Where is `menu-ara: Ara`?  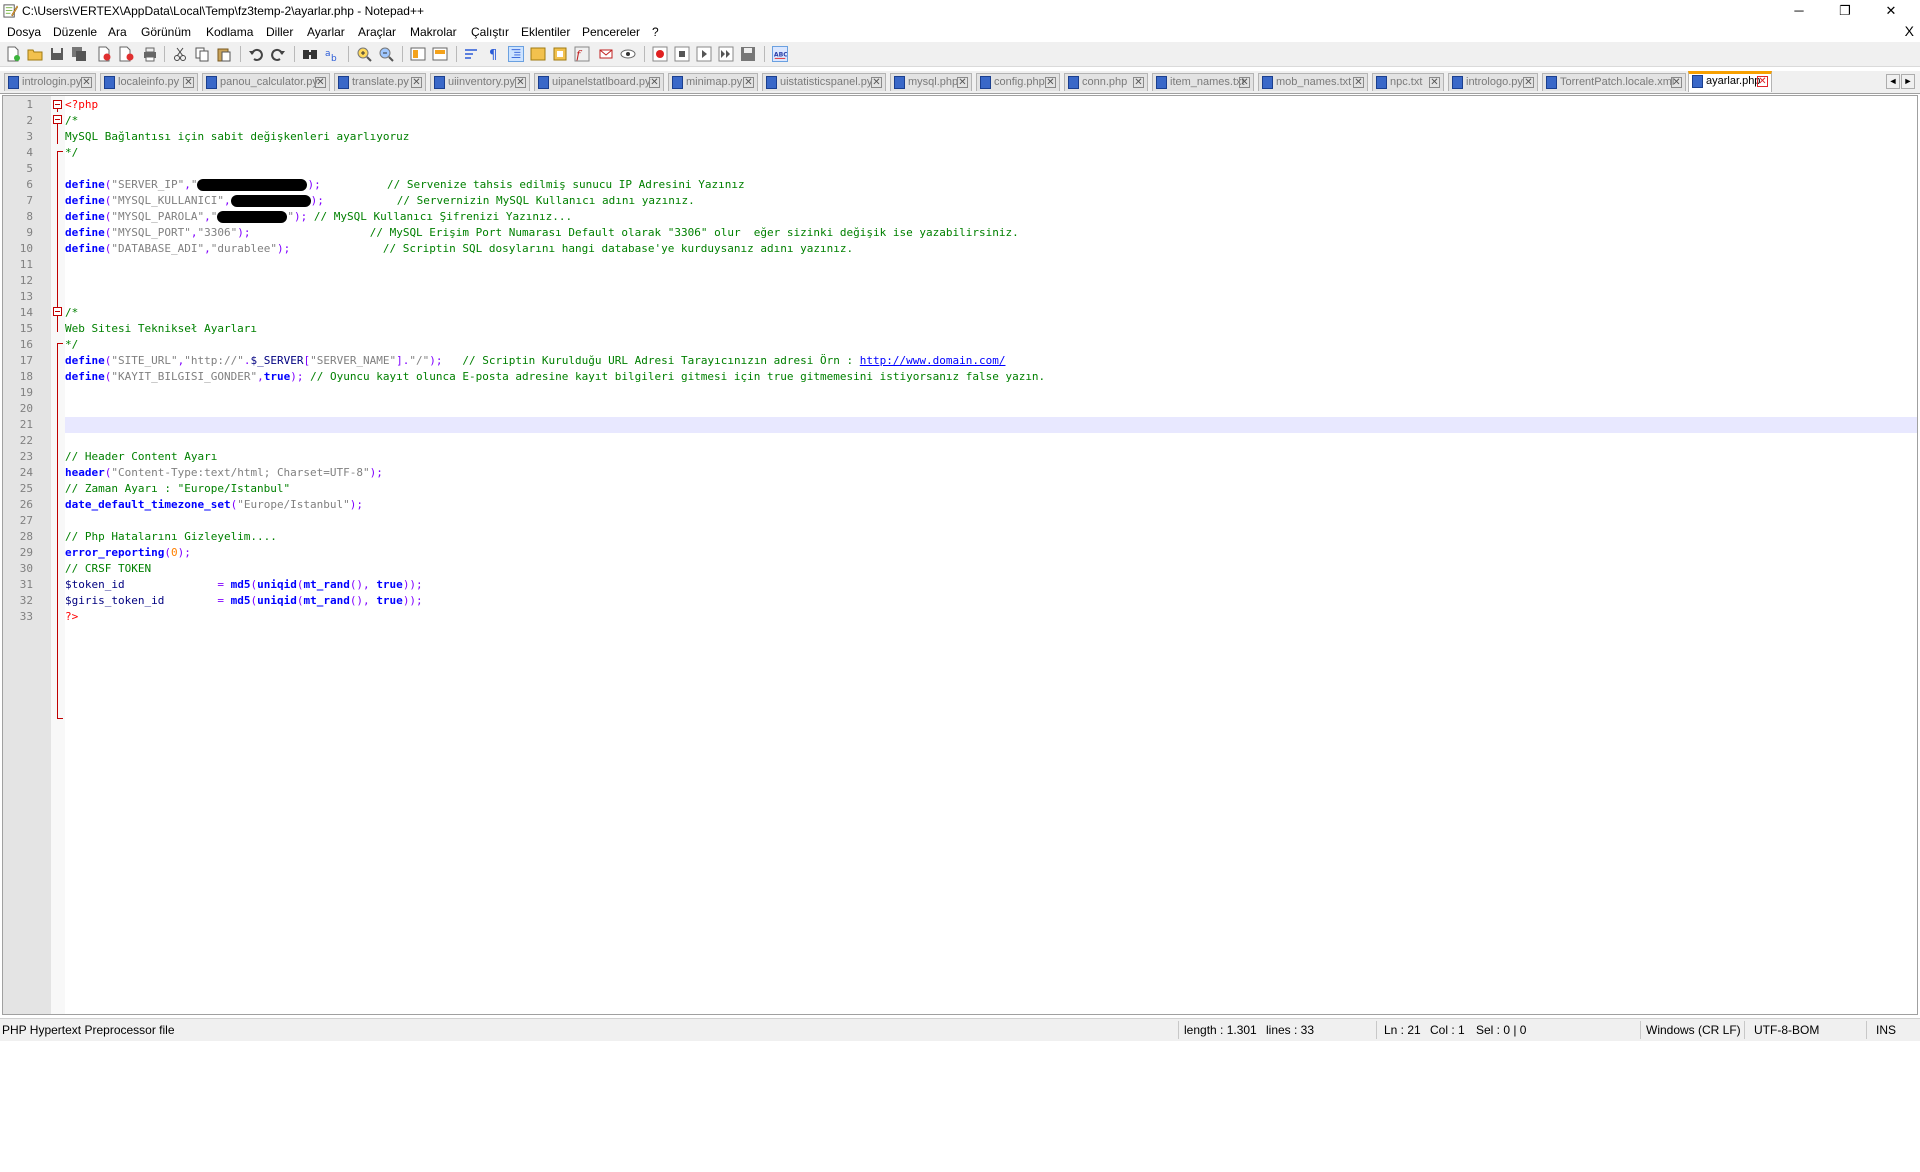
menu-ara: Ara is located at coordinates (117, 32).